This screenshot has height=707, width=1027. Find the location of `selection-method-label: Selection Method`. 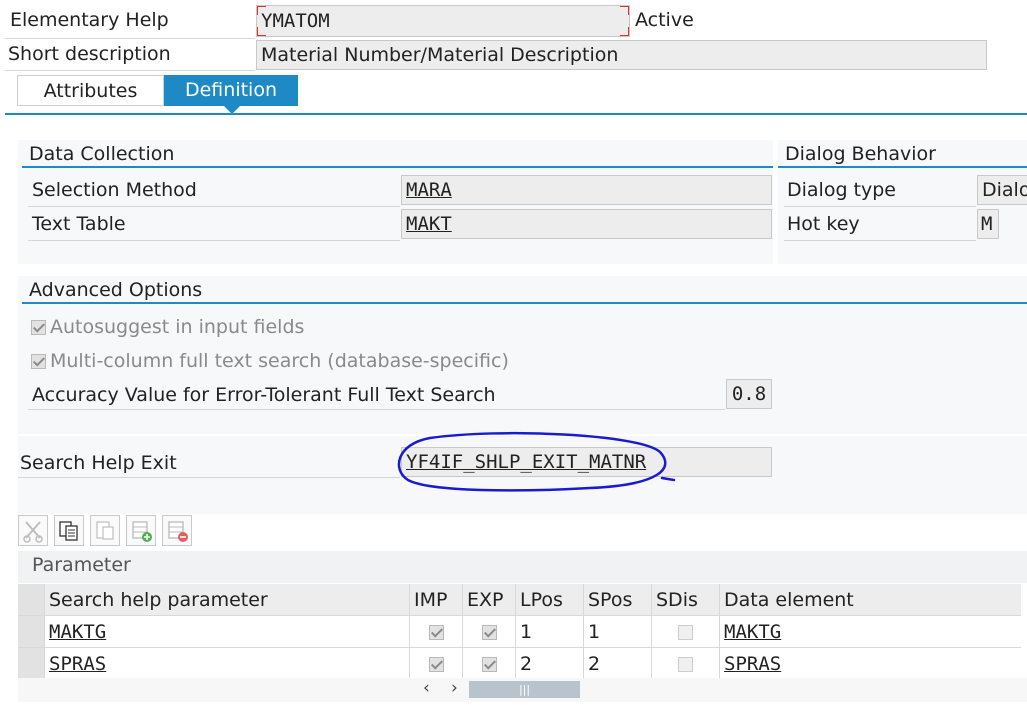

selection-method-label: Selection Method is located at coordinates (114, 190).